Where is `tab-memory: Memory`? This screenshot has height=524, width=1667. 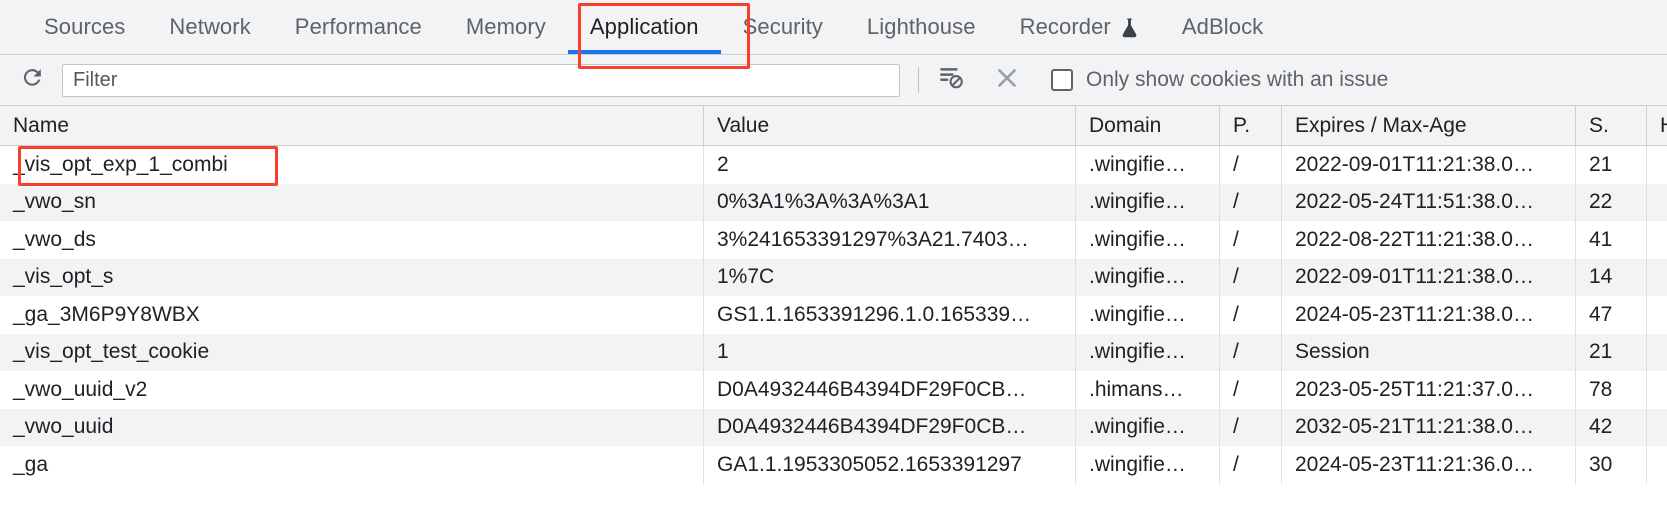 tab-memory: Memory is located at coordinates (506, 27).